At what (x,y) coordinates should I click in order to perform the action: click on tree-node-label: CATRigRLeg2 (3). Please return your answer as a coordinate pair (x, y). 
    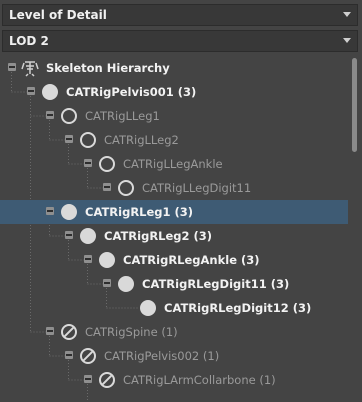
    Looking at the image, I should click on (158, 236).